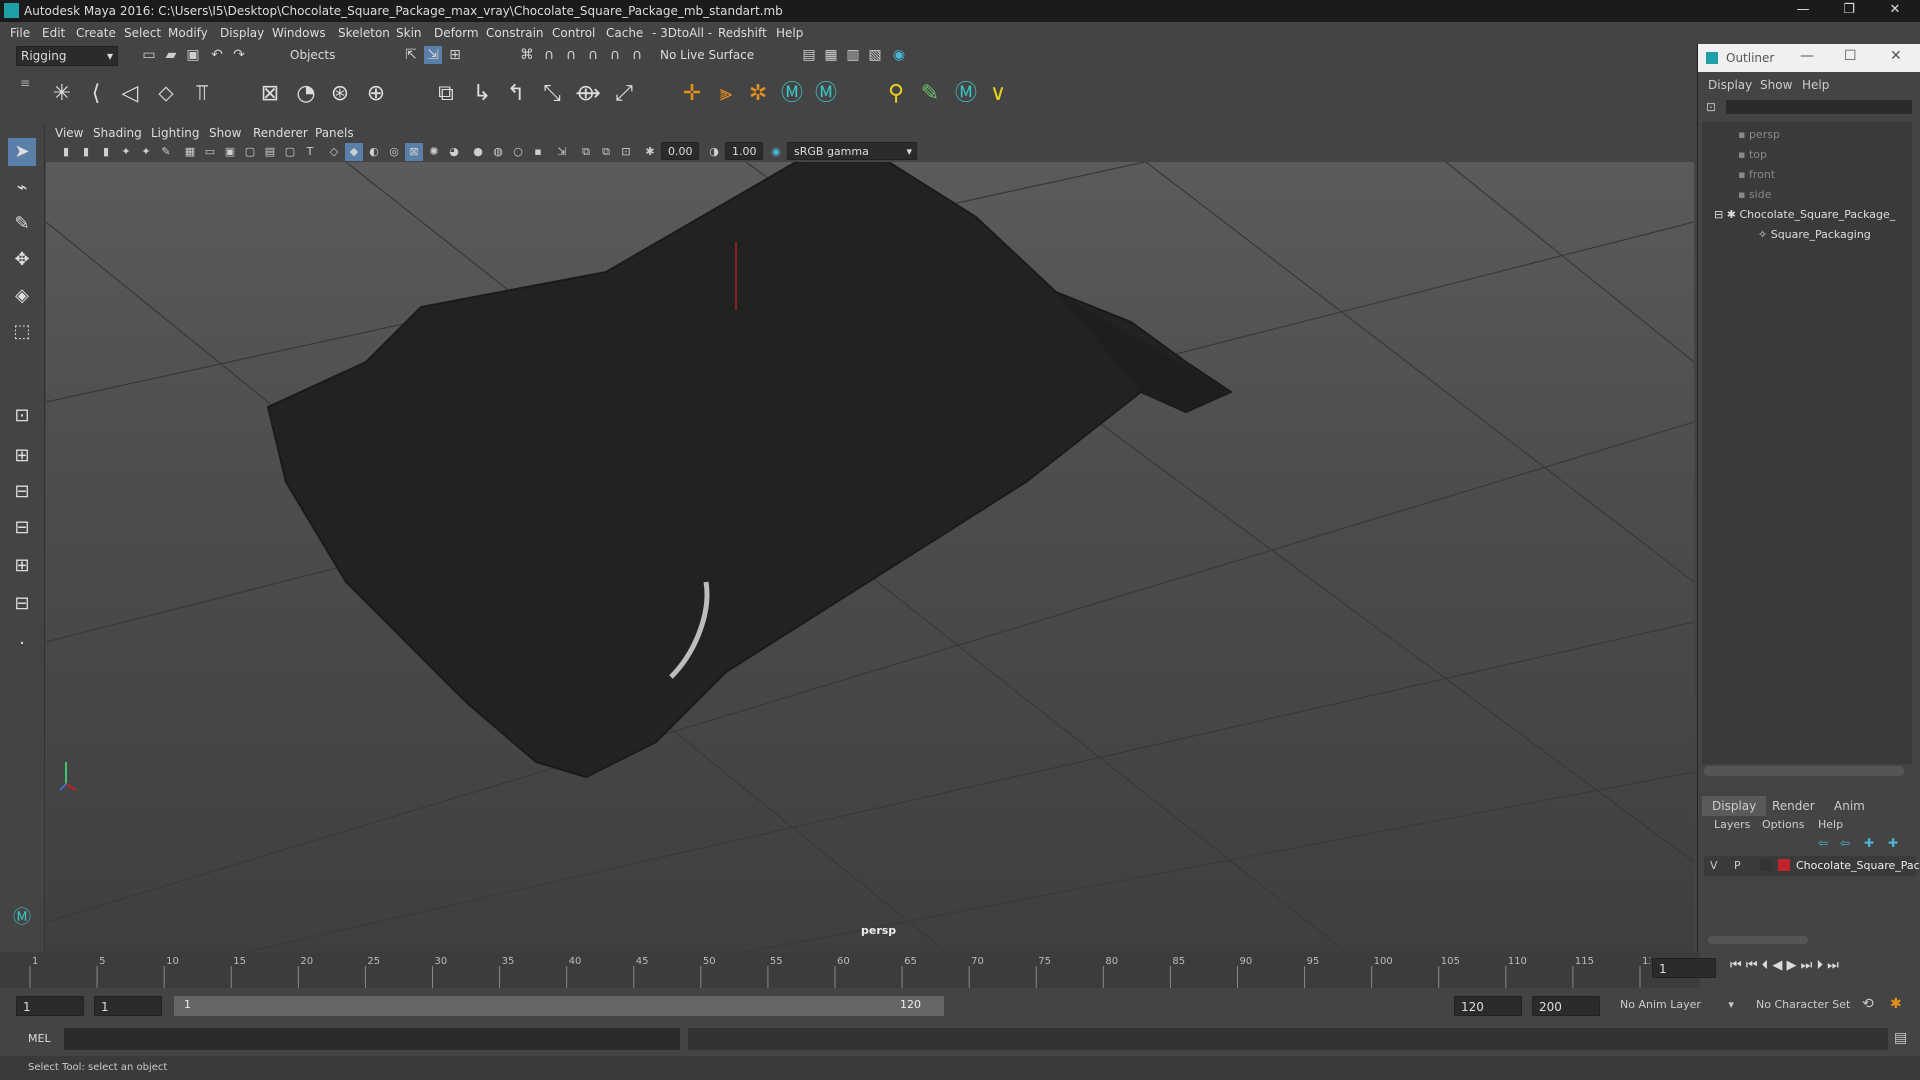 This screenshot has width=1920, height=1080. What do you see at coordinates (149, 55) in the screenshot?
I see `new-scene-icon: ▭` at bounding box center [149, 55].